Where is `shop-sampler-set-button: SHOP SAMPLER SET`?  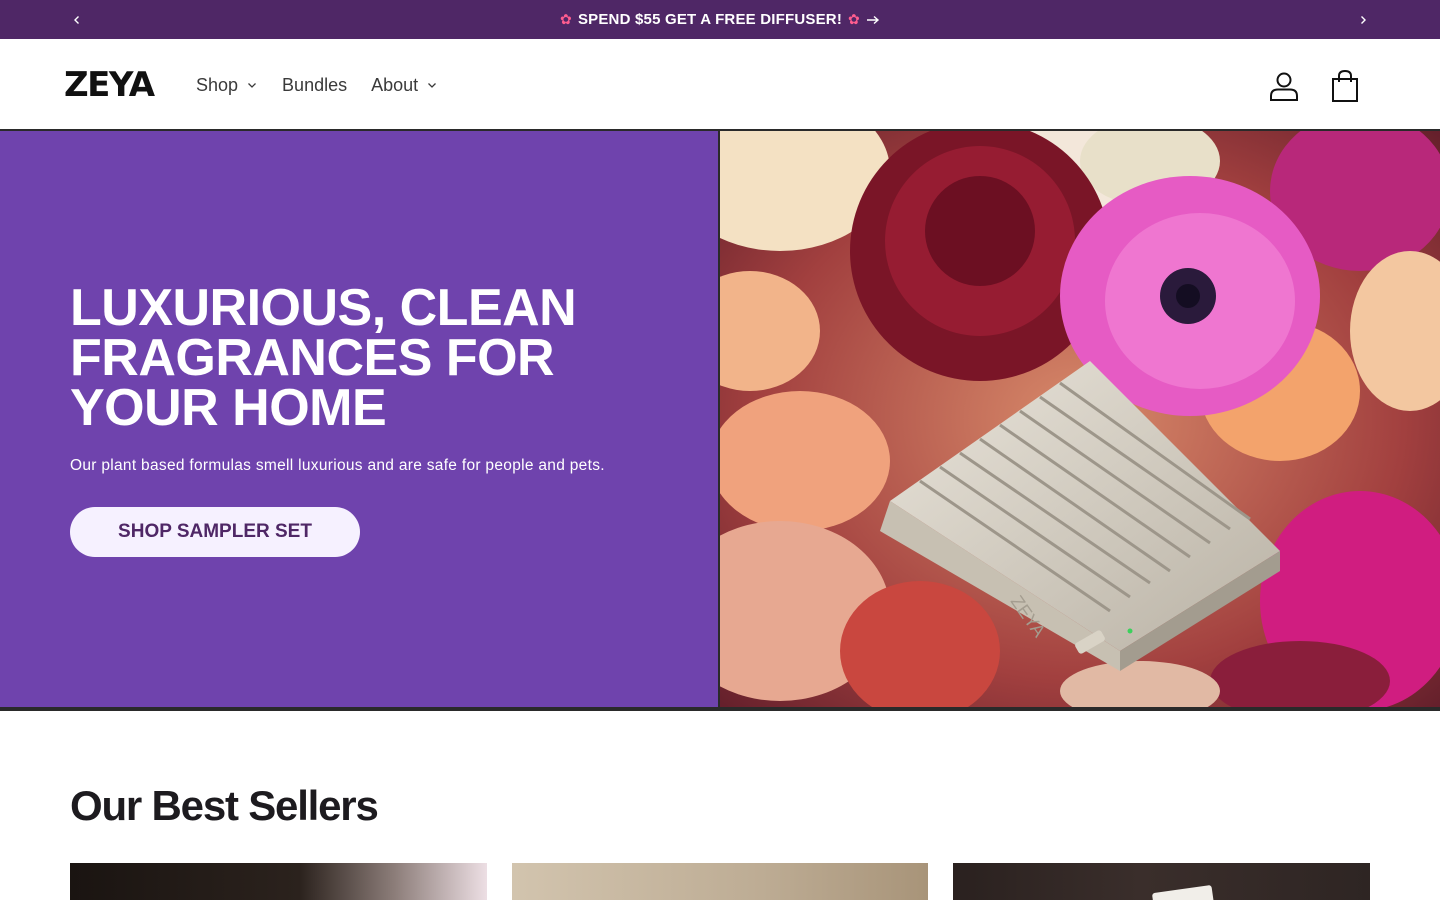
shop-sampler-set-button: SHOP SAMPLER SET is located at coordinates (215, 532).